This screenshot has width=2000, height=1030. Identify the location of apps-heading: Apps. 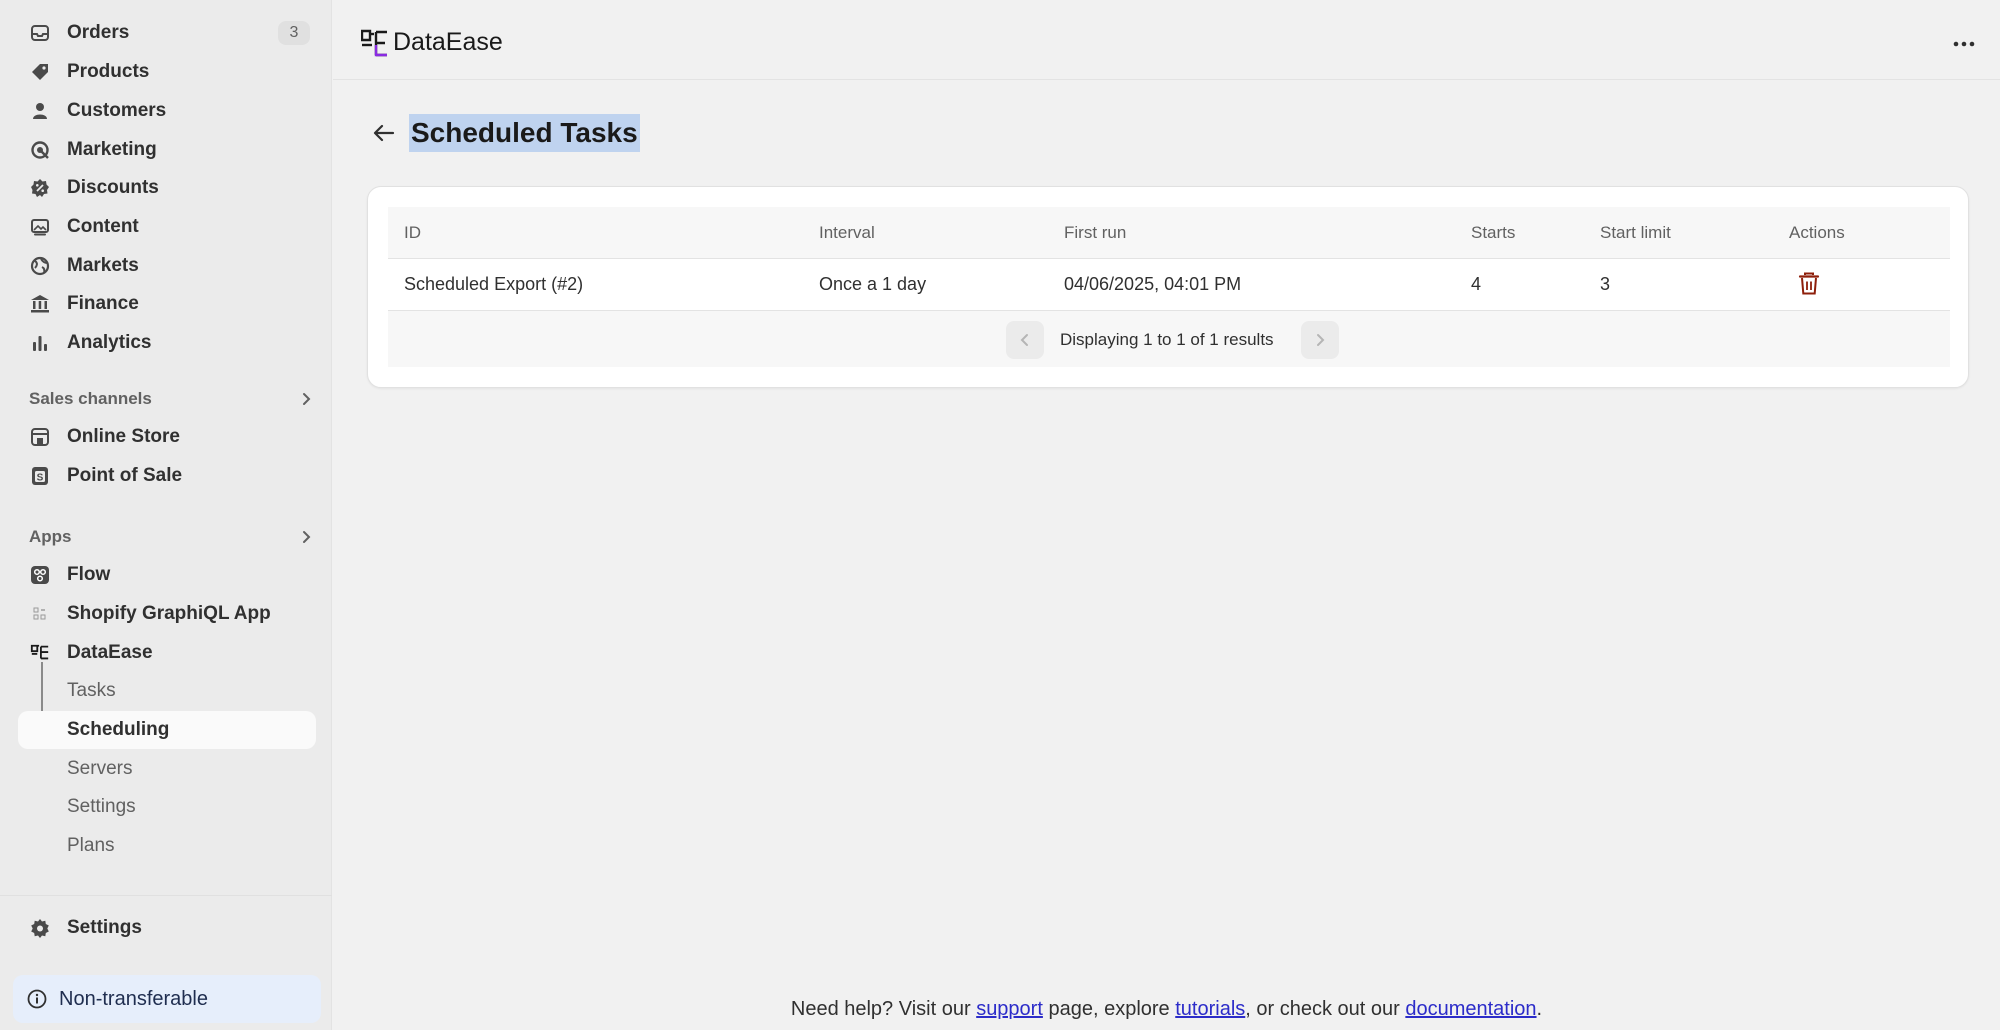
(174, 537).